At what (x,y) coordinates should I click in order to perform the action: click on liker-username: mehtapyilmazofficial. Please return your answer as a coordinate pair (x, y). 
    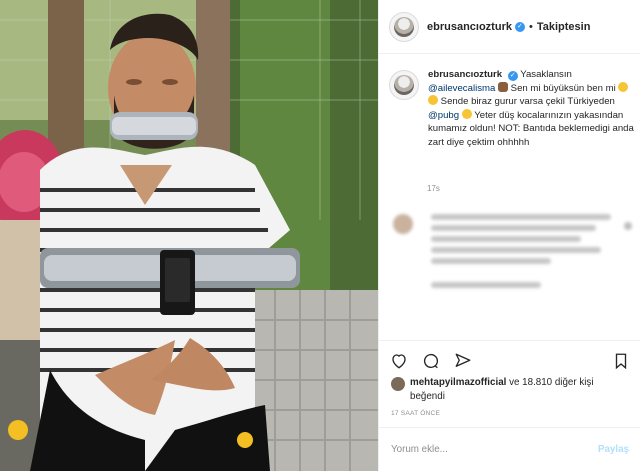
    Looking at the image, I should click on (458, 382).